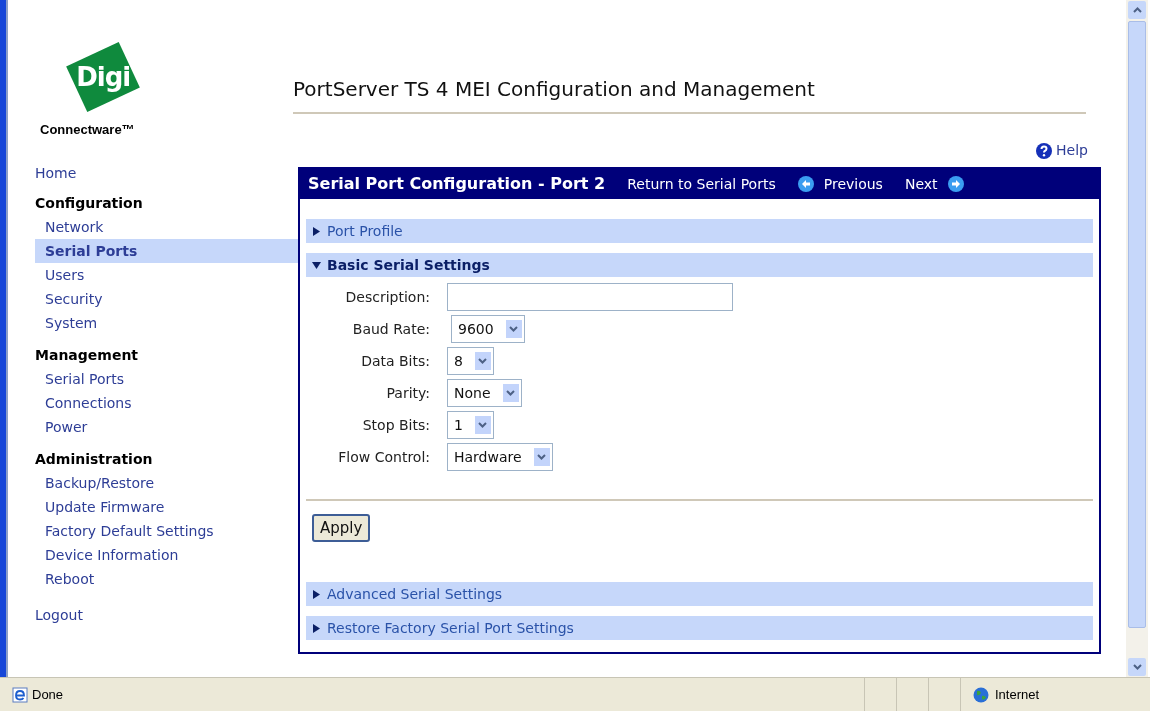 The width and height of the screenshot is (1150, 711). I want to click on previous-link: Previous, so click(840, 184).